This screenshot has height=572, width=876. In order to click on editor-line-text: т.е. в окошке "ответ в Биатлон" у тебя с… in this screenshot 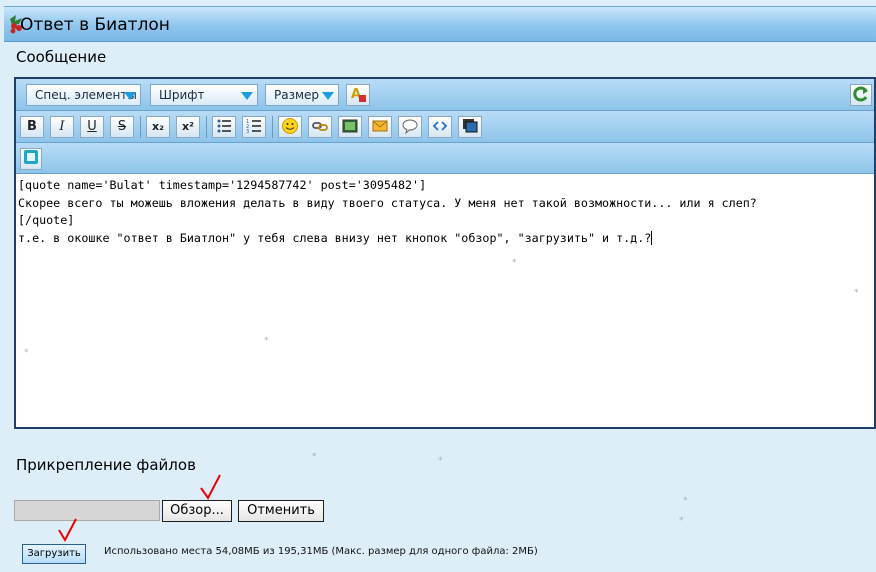, I will do `click(335, 237)`.